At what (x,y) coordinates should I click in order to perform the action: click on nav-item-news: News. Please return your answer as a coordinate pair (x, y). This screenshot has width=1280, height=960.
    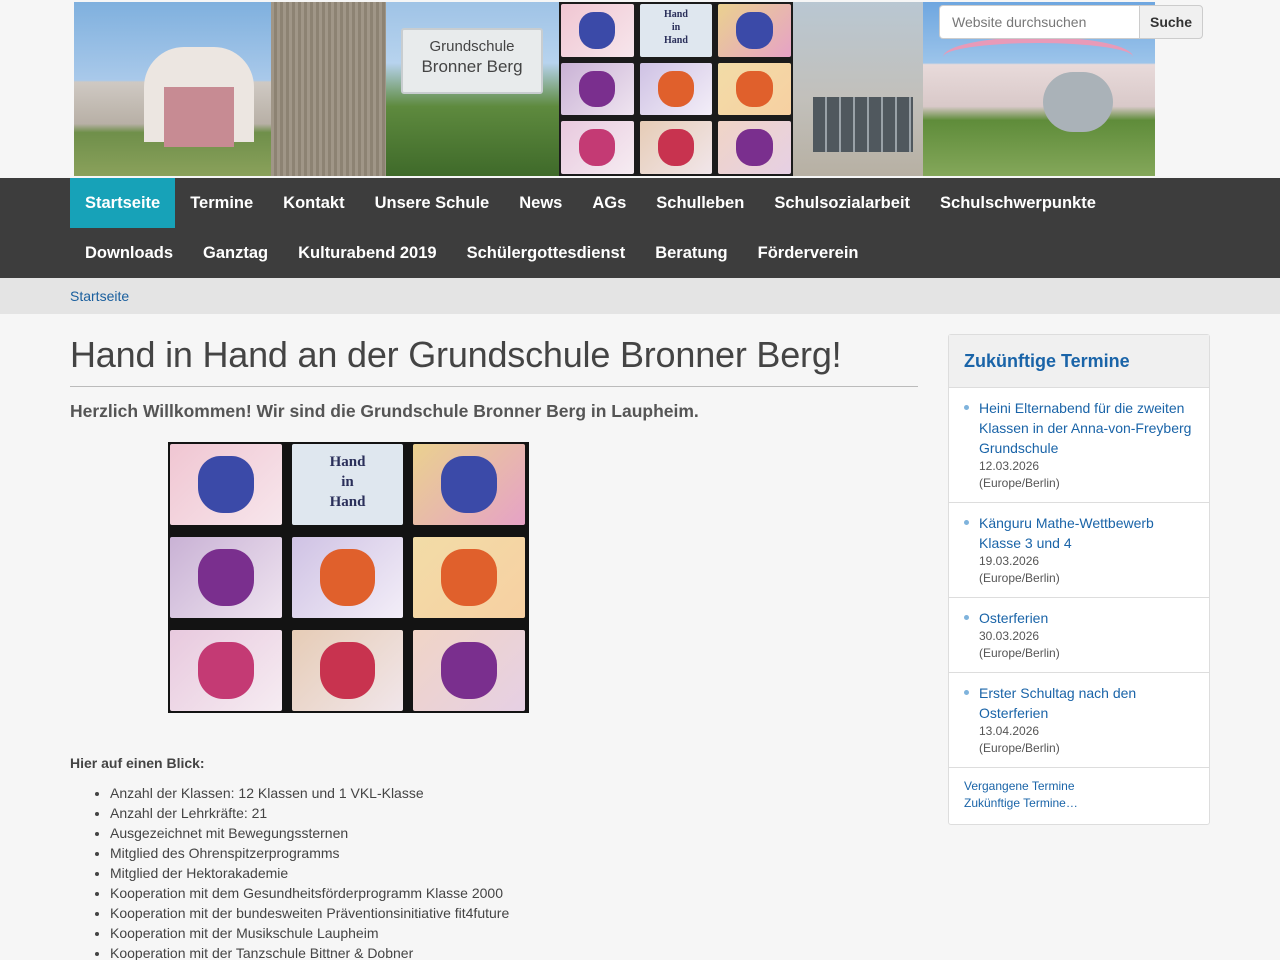
    Looking at the image, I should click on (540, 203).